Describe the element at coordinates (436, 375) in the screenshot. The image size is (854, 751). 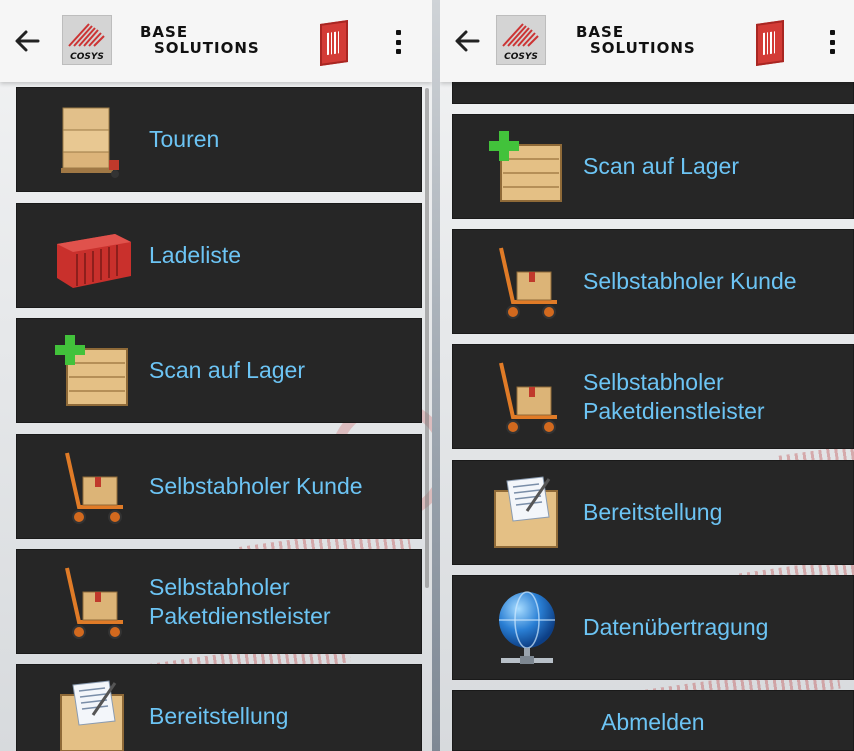
I see `divider` at that location.